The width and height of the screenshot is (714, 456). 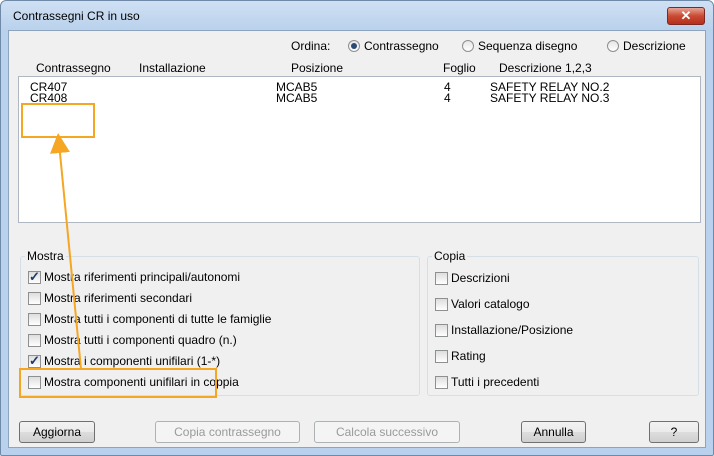 I want to click on annotation-arrow, so click(x=66, y=251).